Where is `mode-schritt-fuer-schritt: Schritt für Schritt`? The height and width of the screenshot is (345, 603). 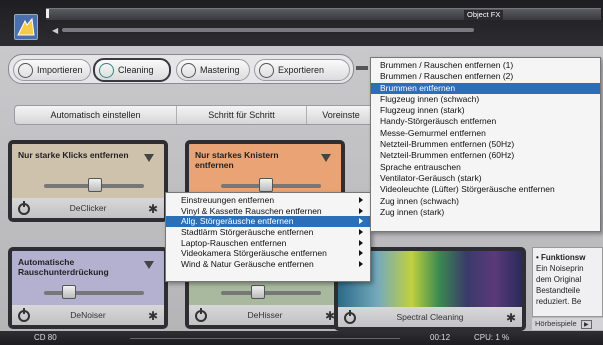
mode-schritt-fuer-schritt: Schritt für Schritt is located at coordinates (242, 115).